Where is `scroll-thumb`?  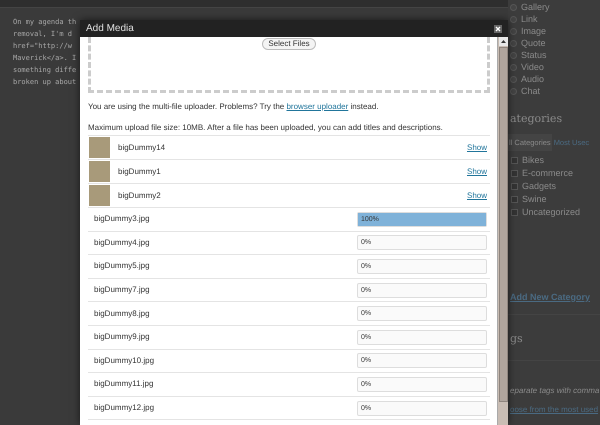 scroll-thumb is located at coordinates (503, 224).